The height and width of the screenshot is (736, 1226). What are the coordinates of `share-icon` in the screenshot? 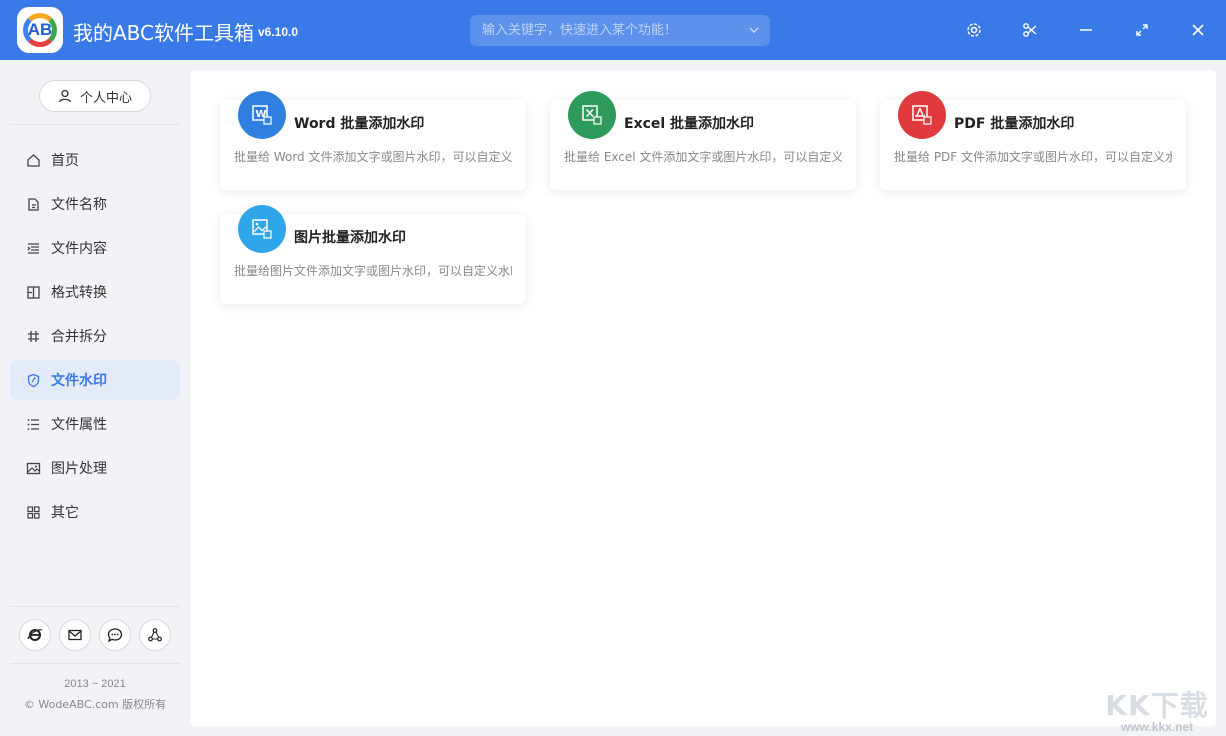 It's located at (155, 635).